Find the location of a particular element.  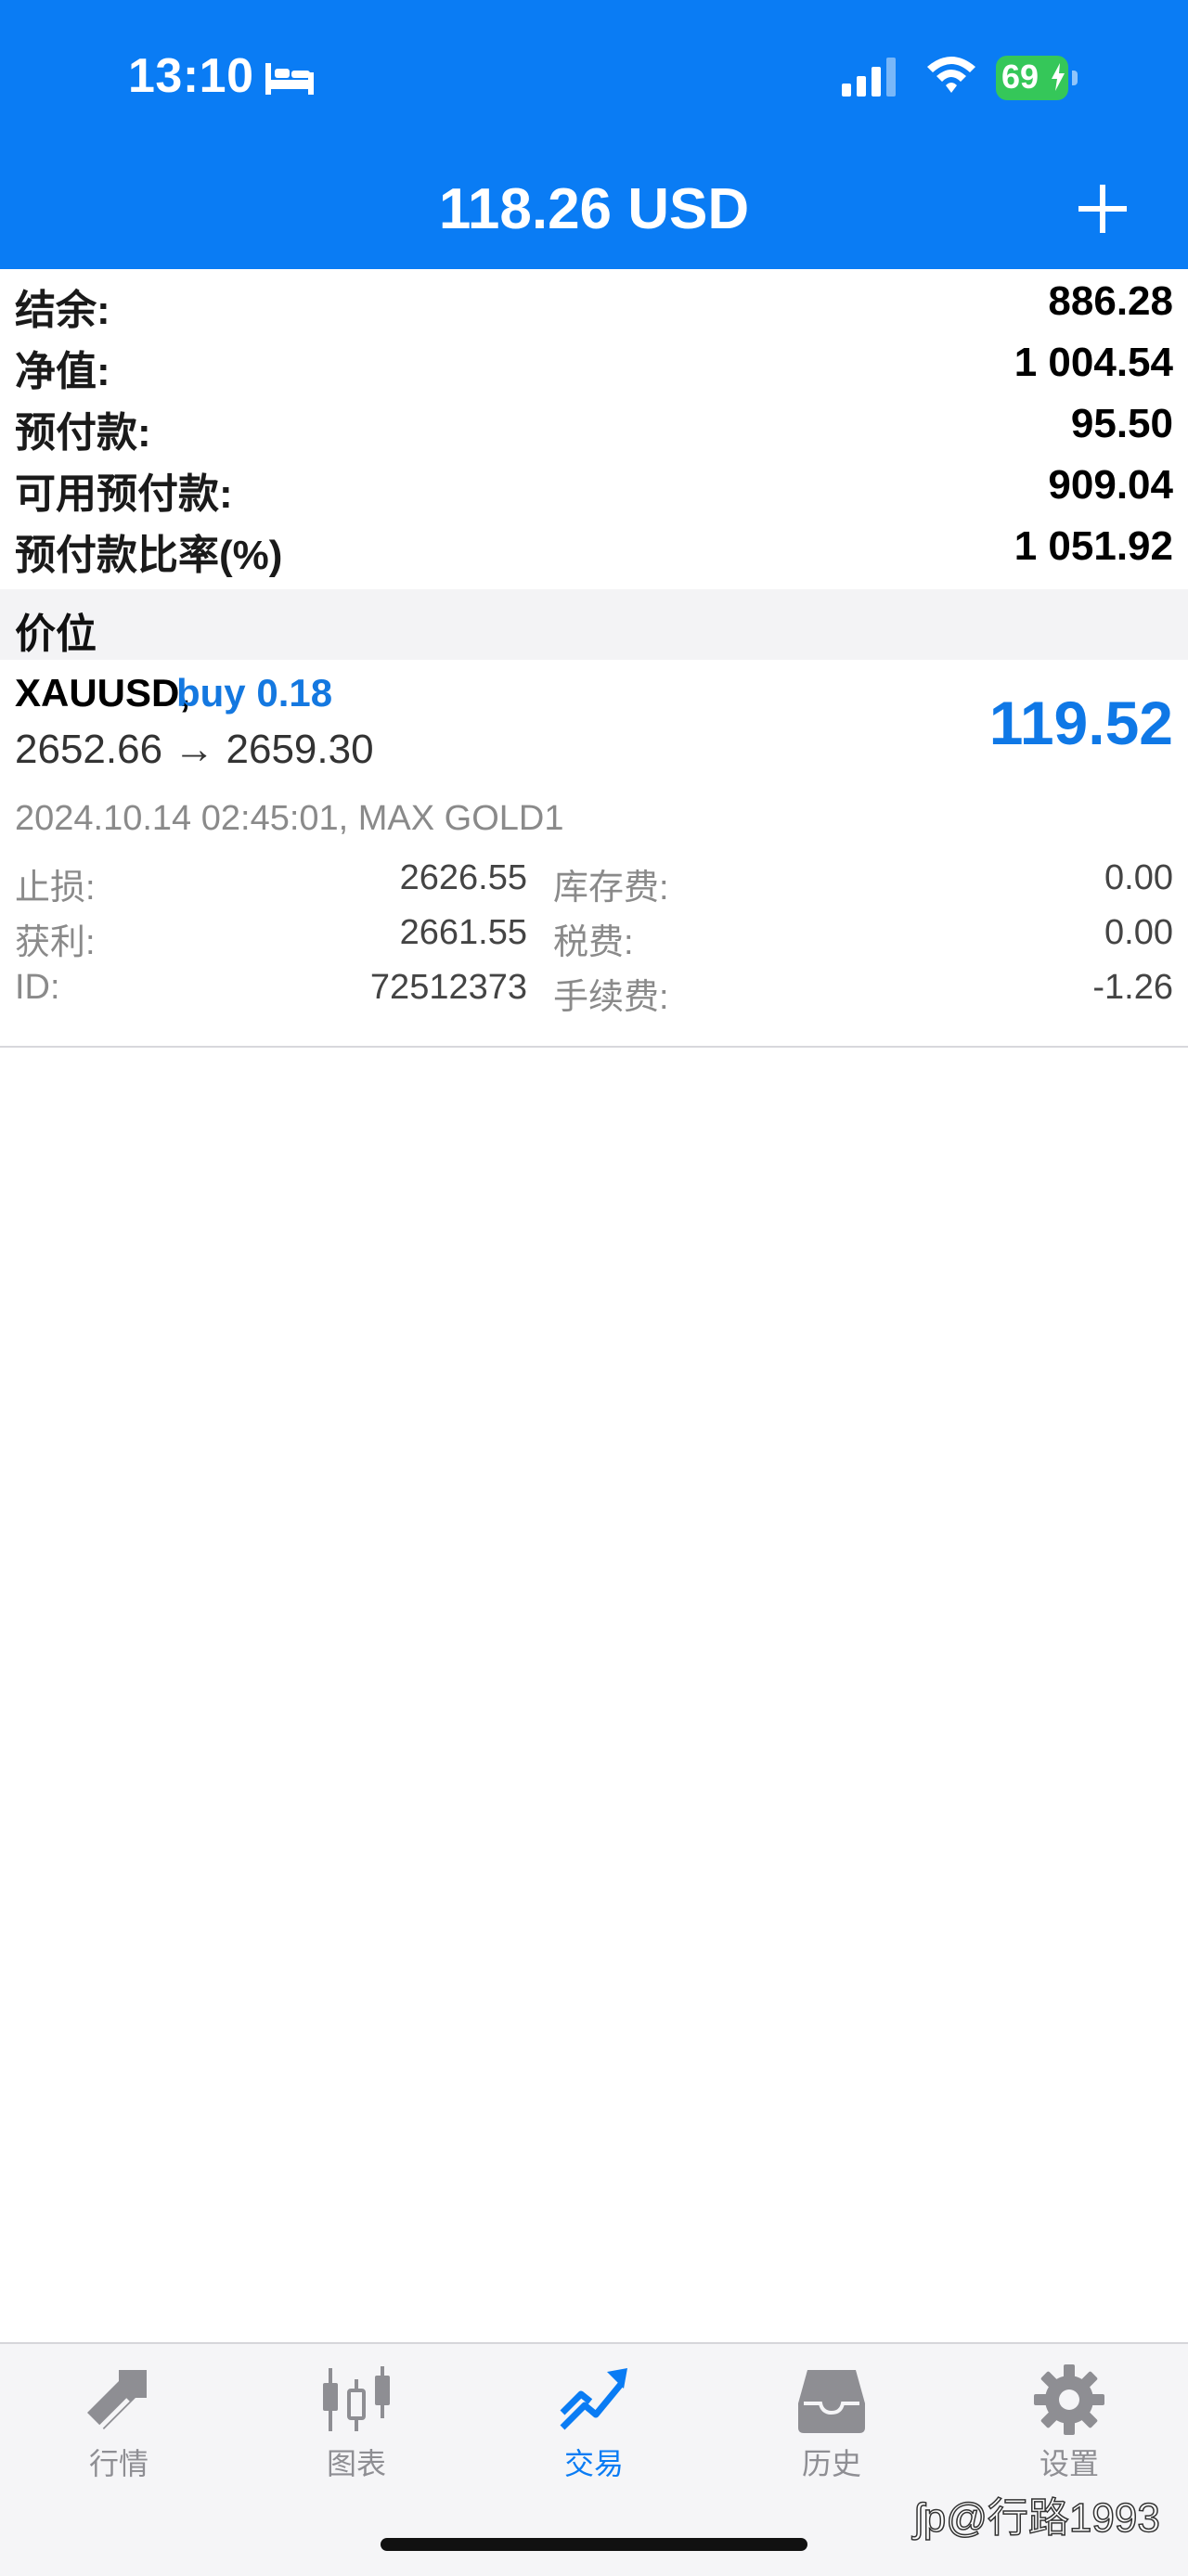

detail-row: ID: 72512373 手续费: -1.26 is located at coordinates (594, 995).